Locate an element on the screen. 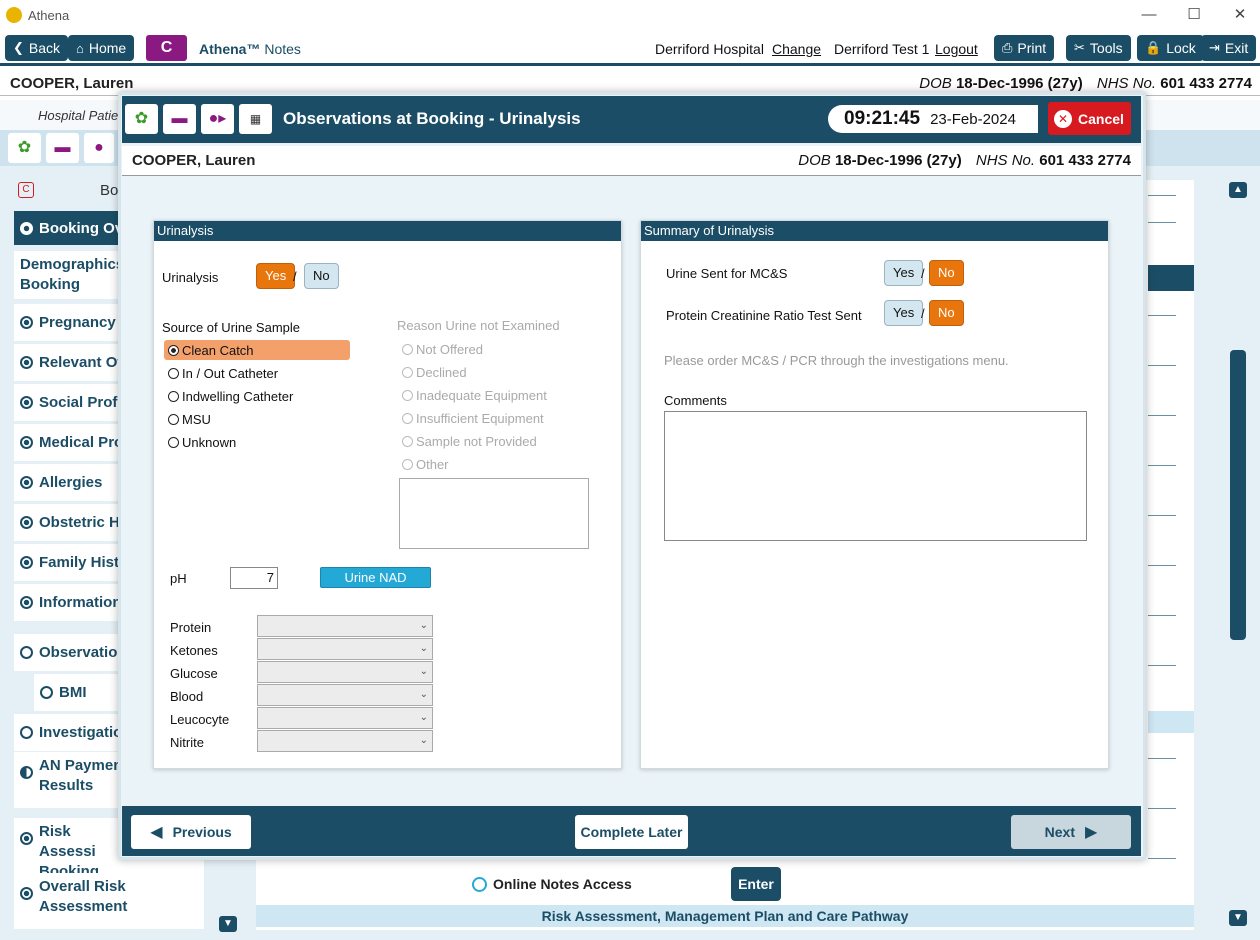  pcr-label: Protein Creatinine Ratio Test Sent is located at coordinates (764, 315).